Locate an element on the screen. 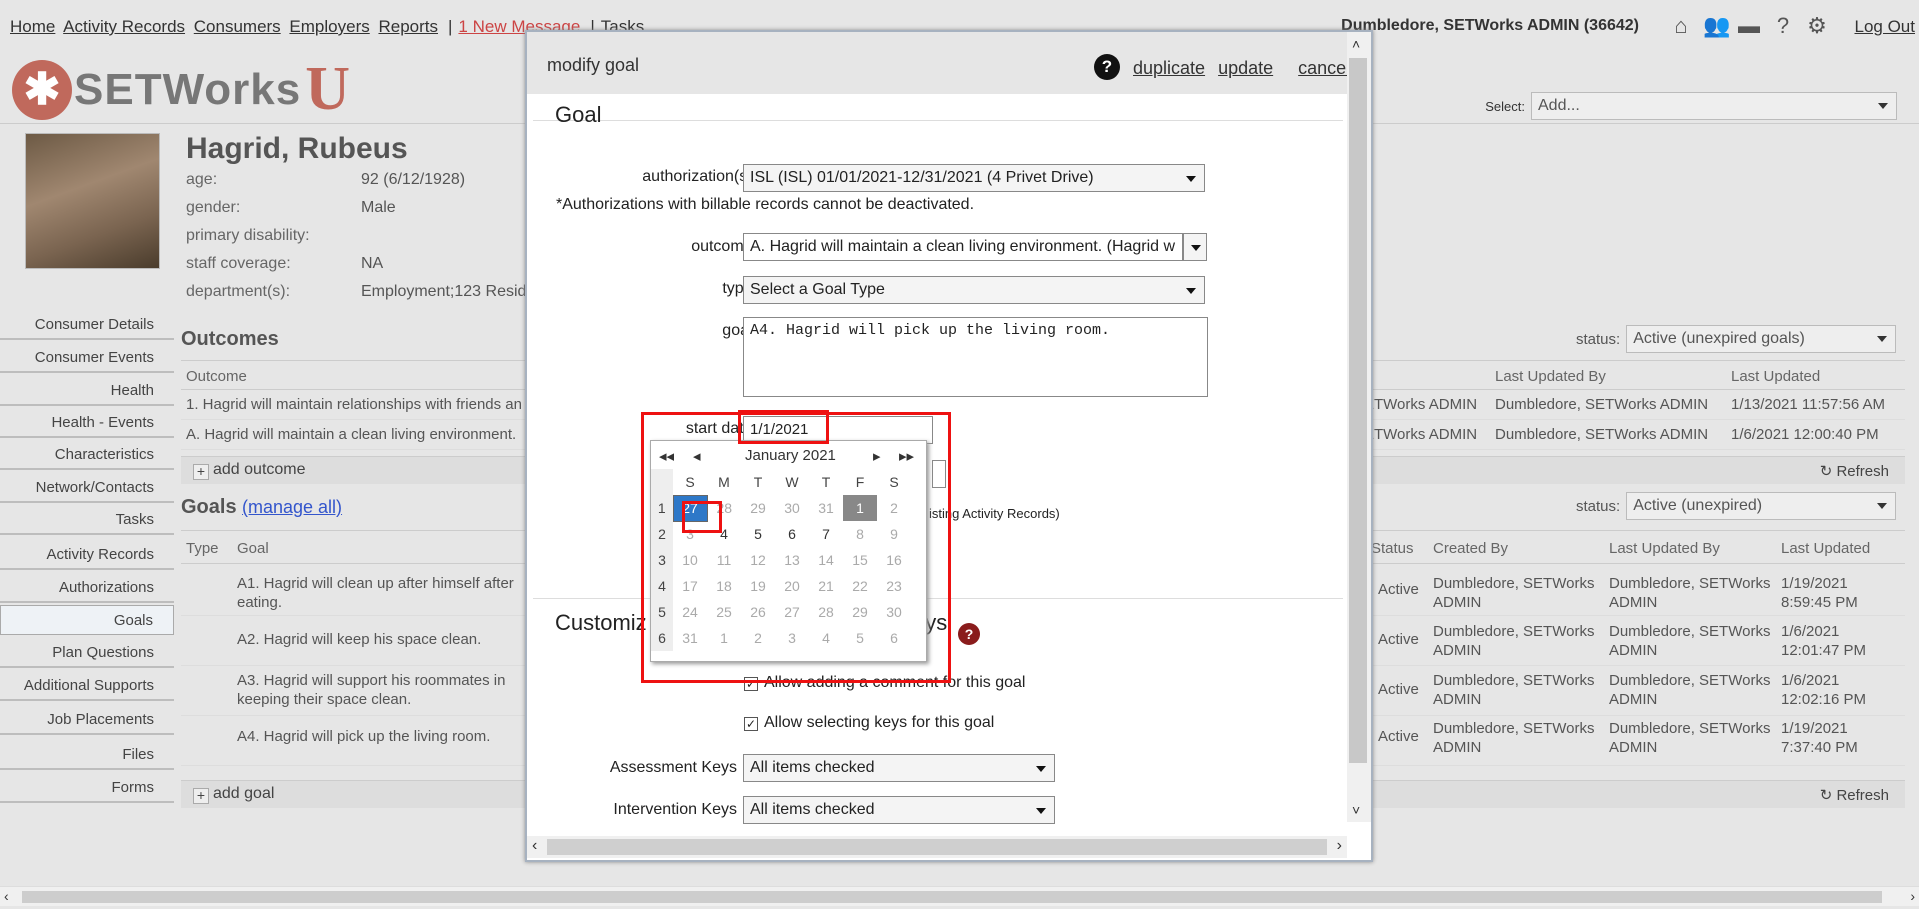 This screenshot has height=909, width=1919. update-button: update is located at coordinates (1245, 68).